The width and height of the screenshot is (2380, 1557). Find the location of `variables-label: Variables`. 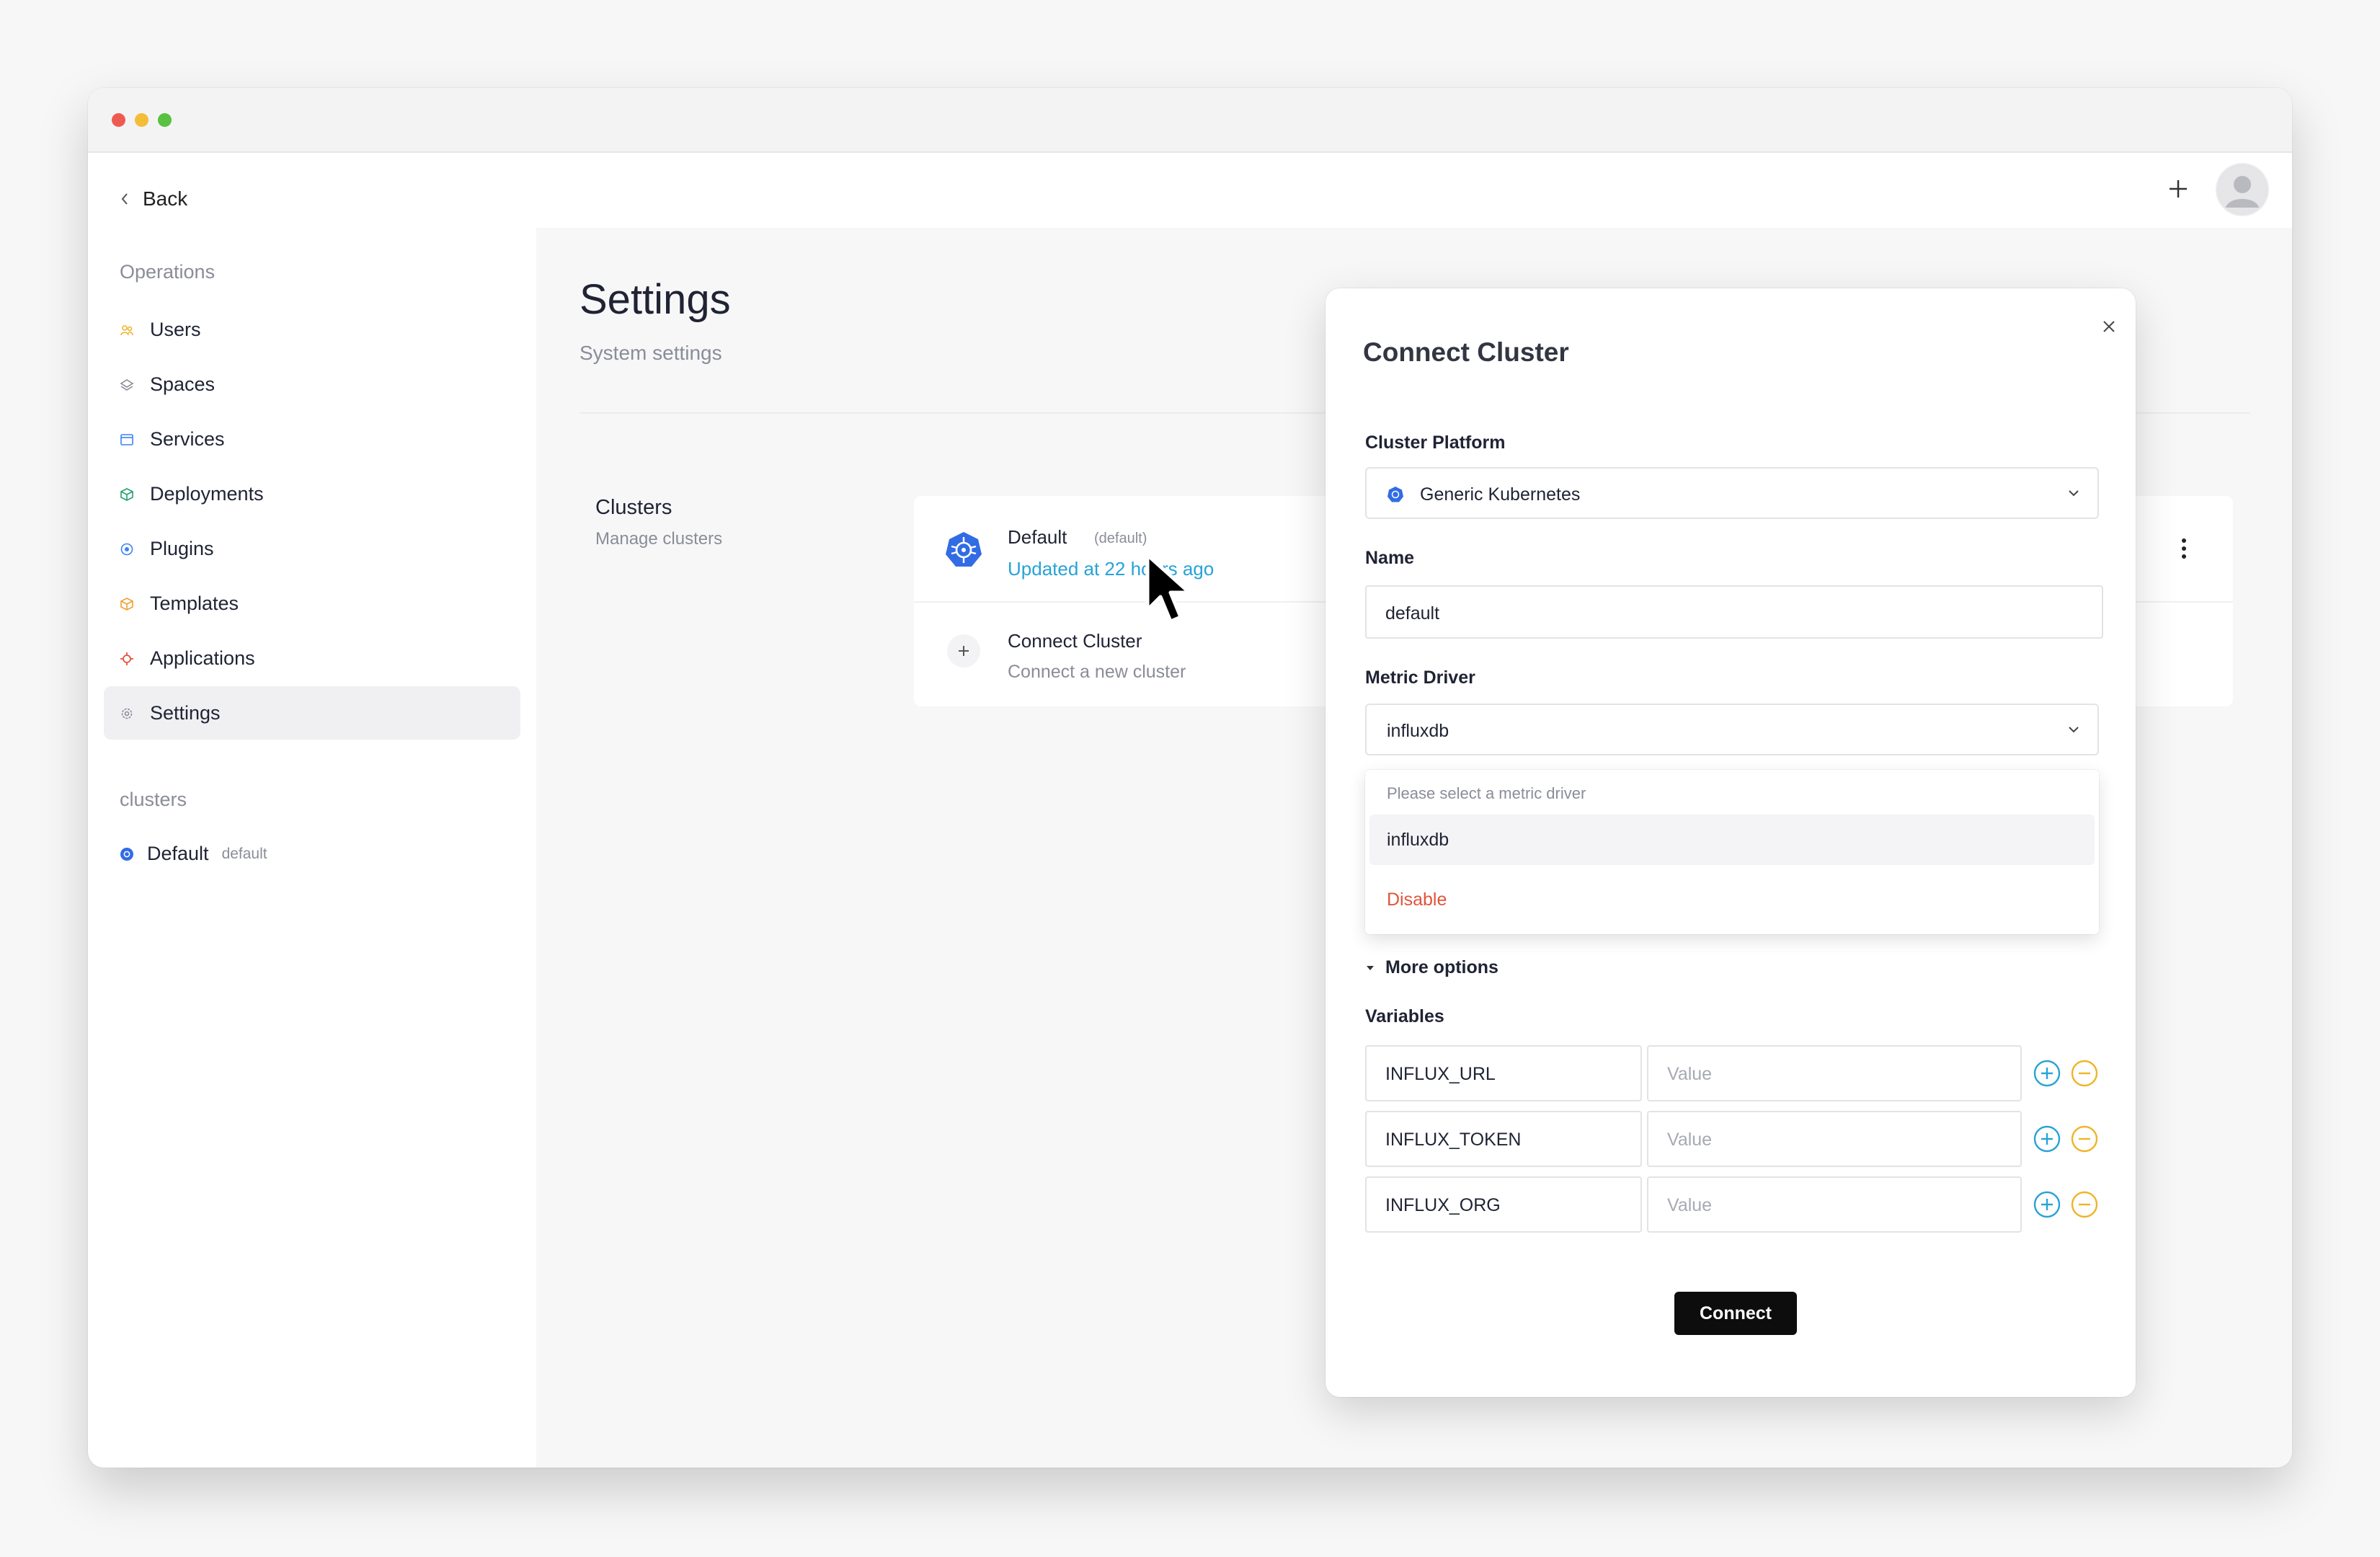

variables-label: Variables is located at coordinates (1404, 1016).